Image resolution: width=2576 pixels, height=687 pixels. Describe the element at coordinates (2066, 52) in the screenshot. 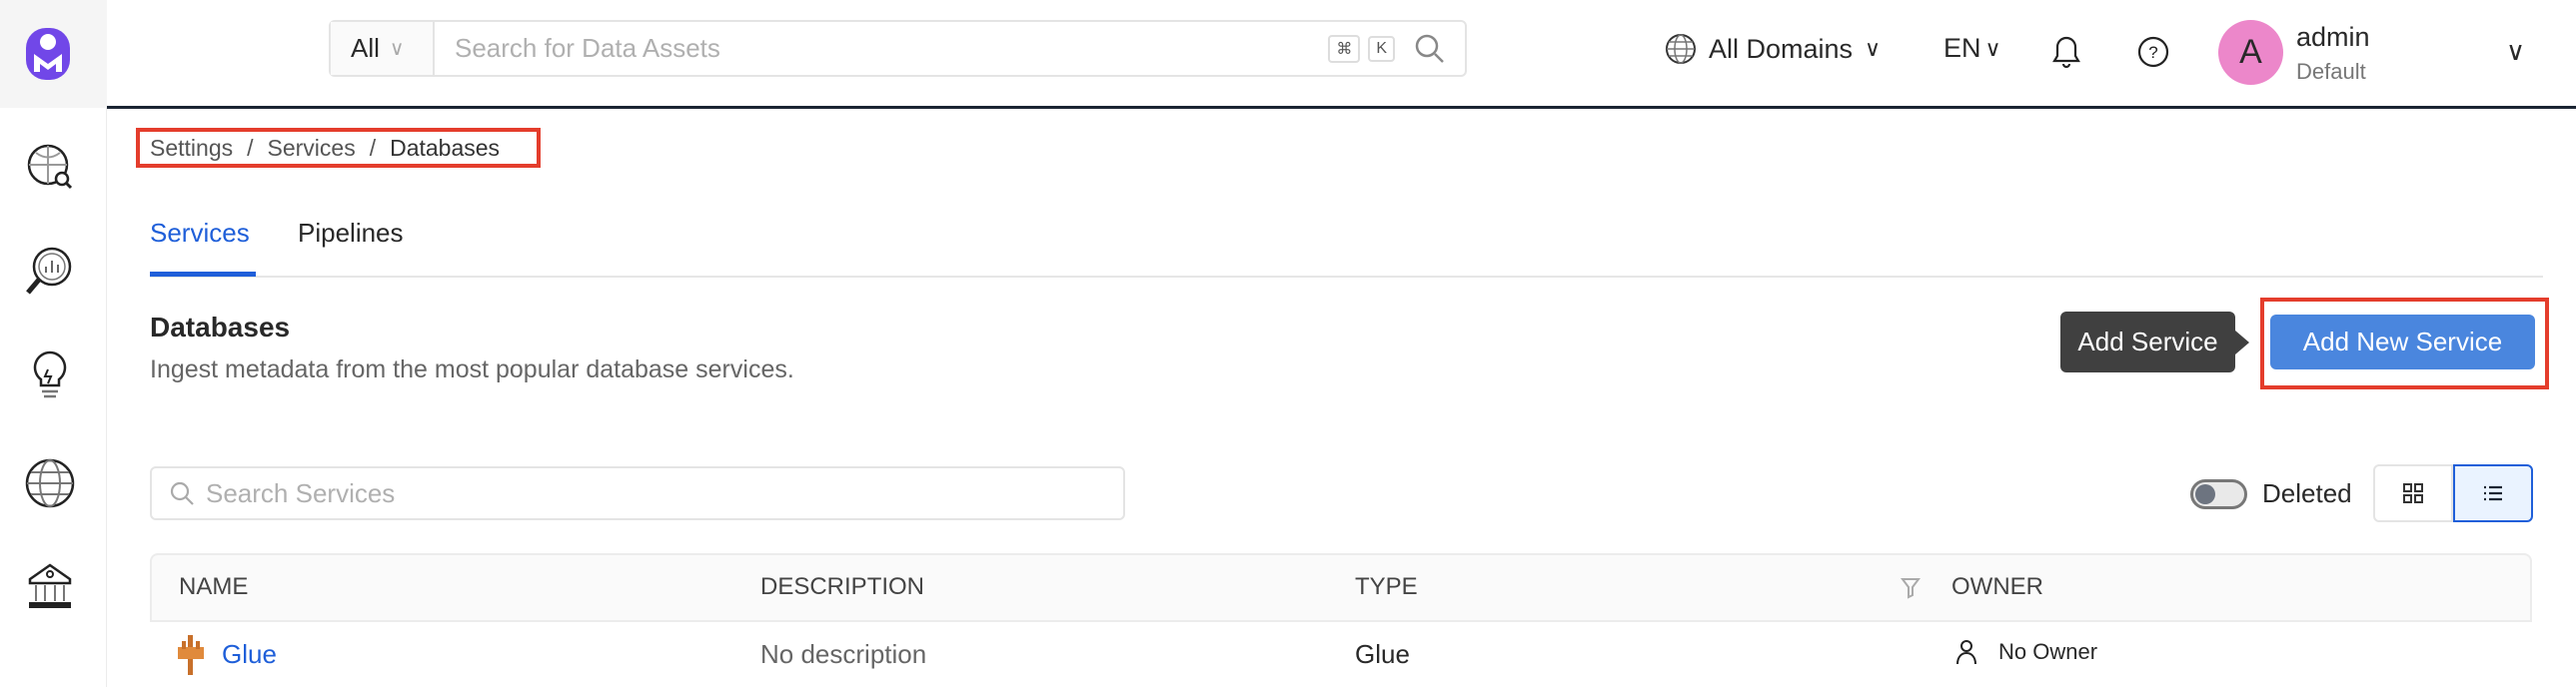

I see `notification-bell-icon` at that location.